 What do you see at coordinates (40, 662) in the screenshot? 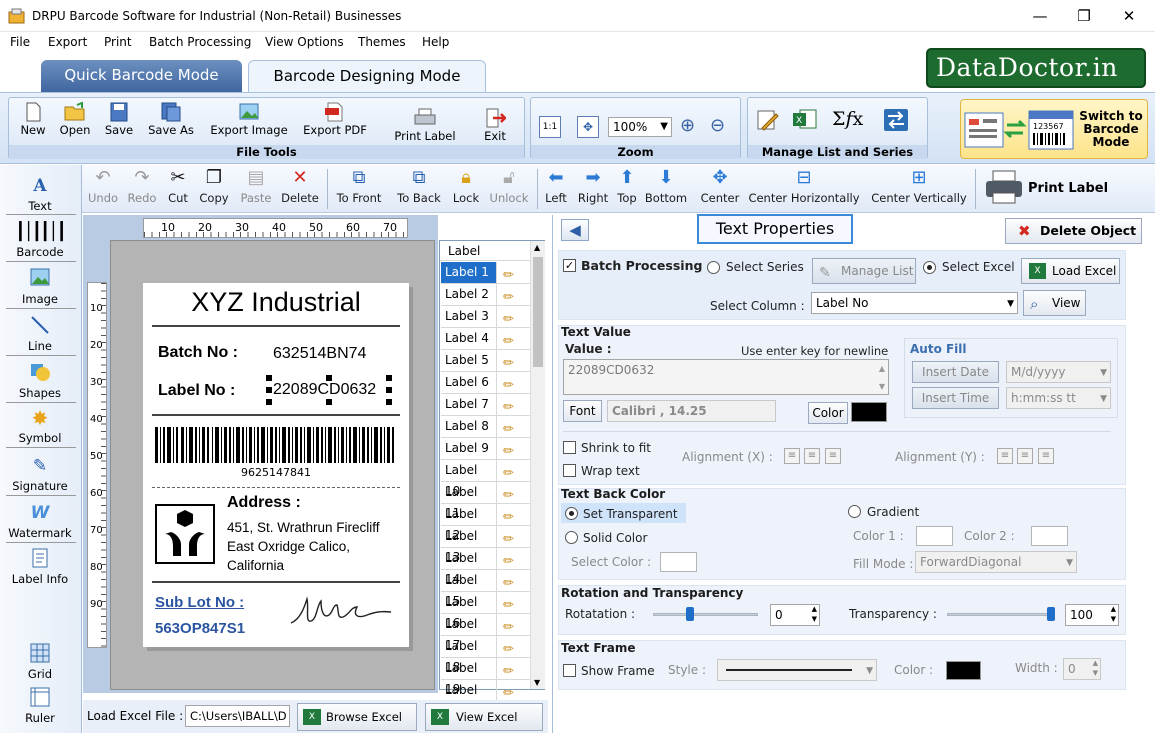
I see `sidebar-item-grid: Grid` at bounding box center [40, 662].